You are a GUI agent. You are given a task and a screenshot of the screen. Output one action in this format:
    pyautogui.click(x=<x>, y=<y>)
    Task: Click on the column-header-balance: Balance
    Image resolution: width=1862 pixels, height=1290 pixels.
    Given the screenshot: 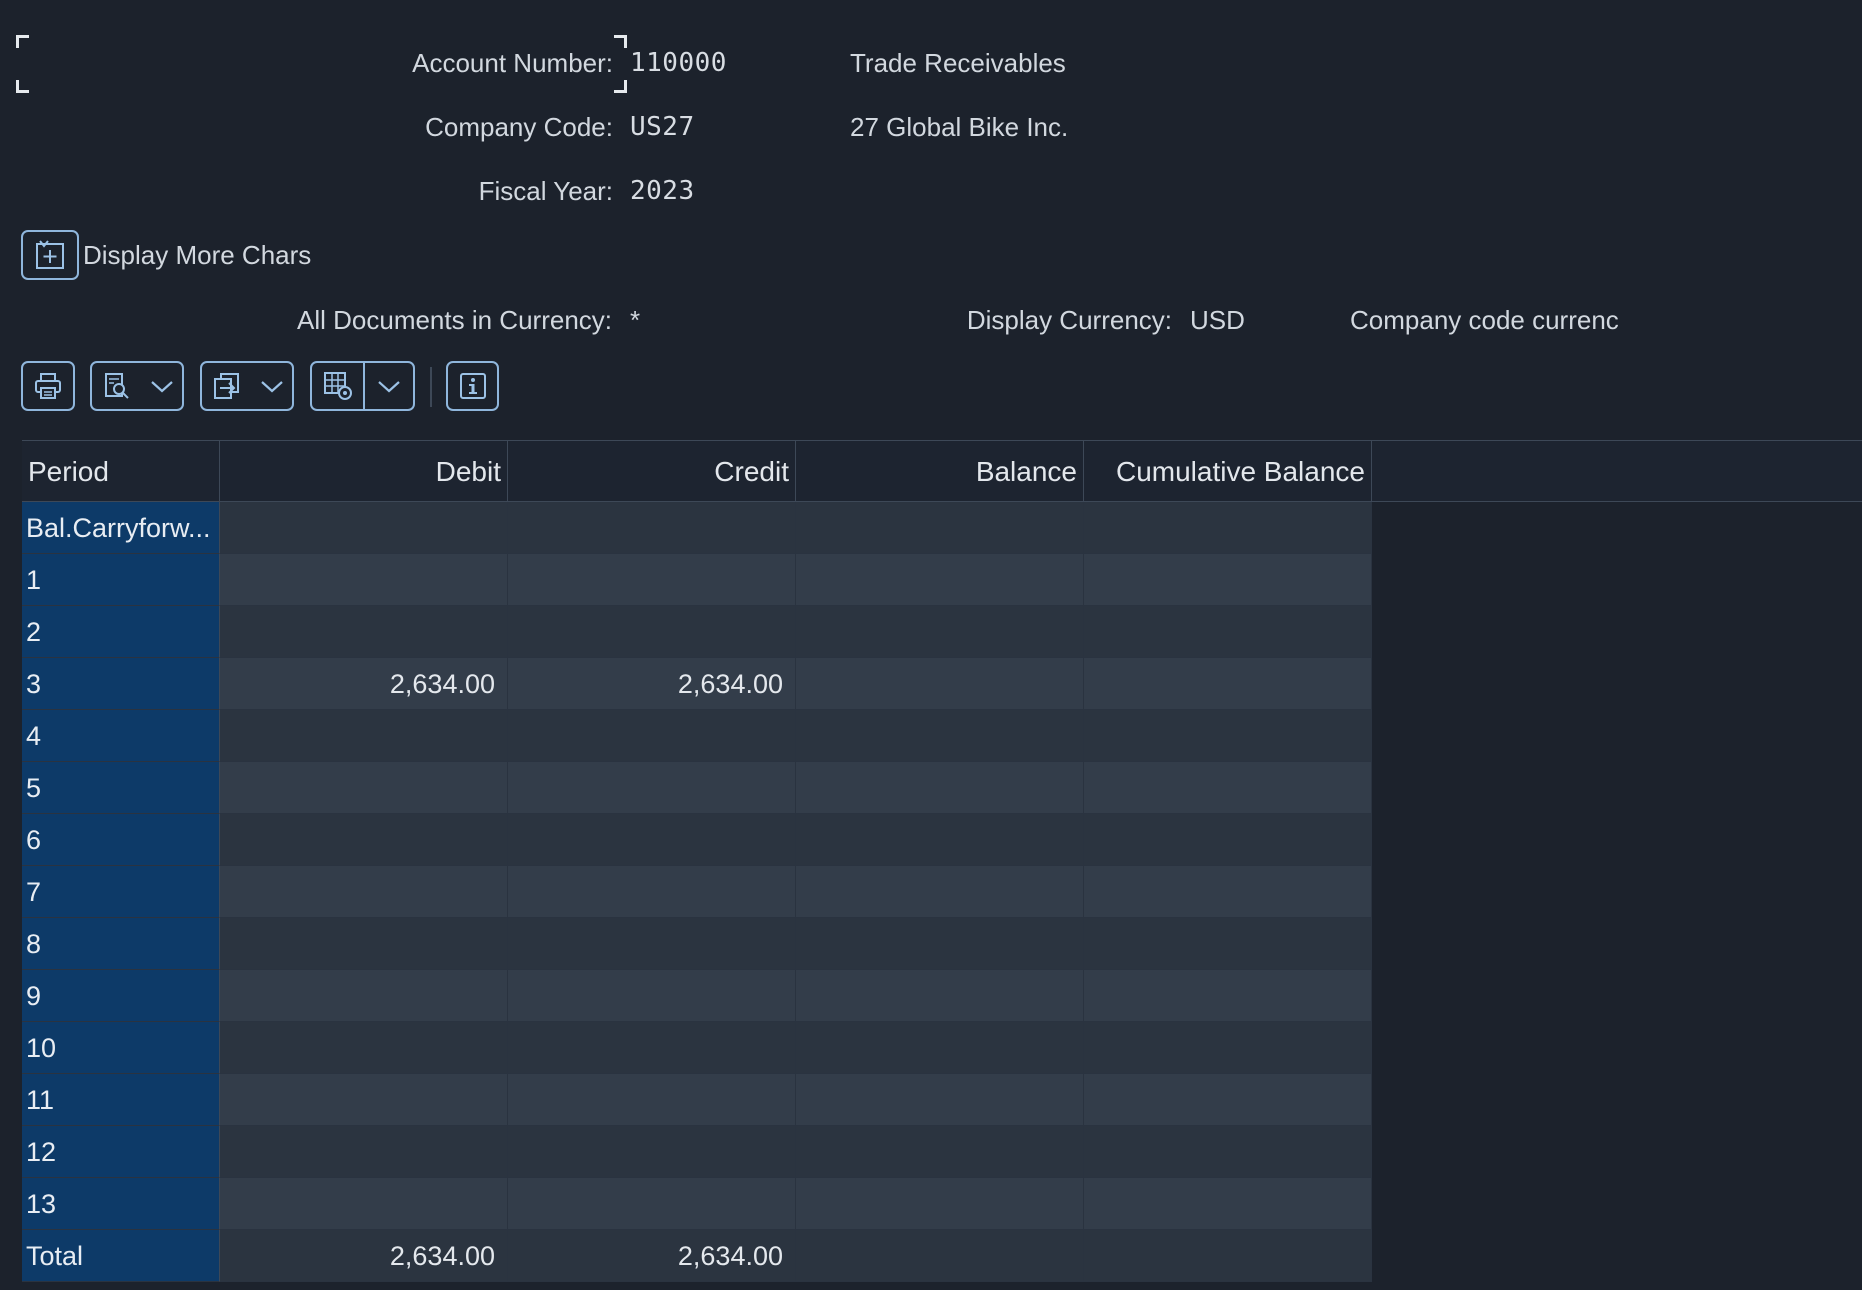 What is the action you would take?
    pyautogui.click(x=940, y=471)
    